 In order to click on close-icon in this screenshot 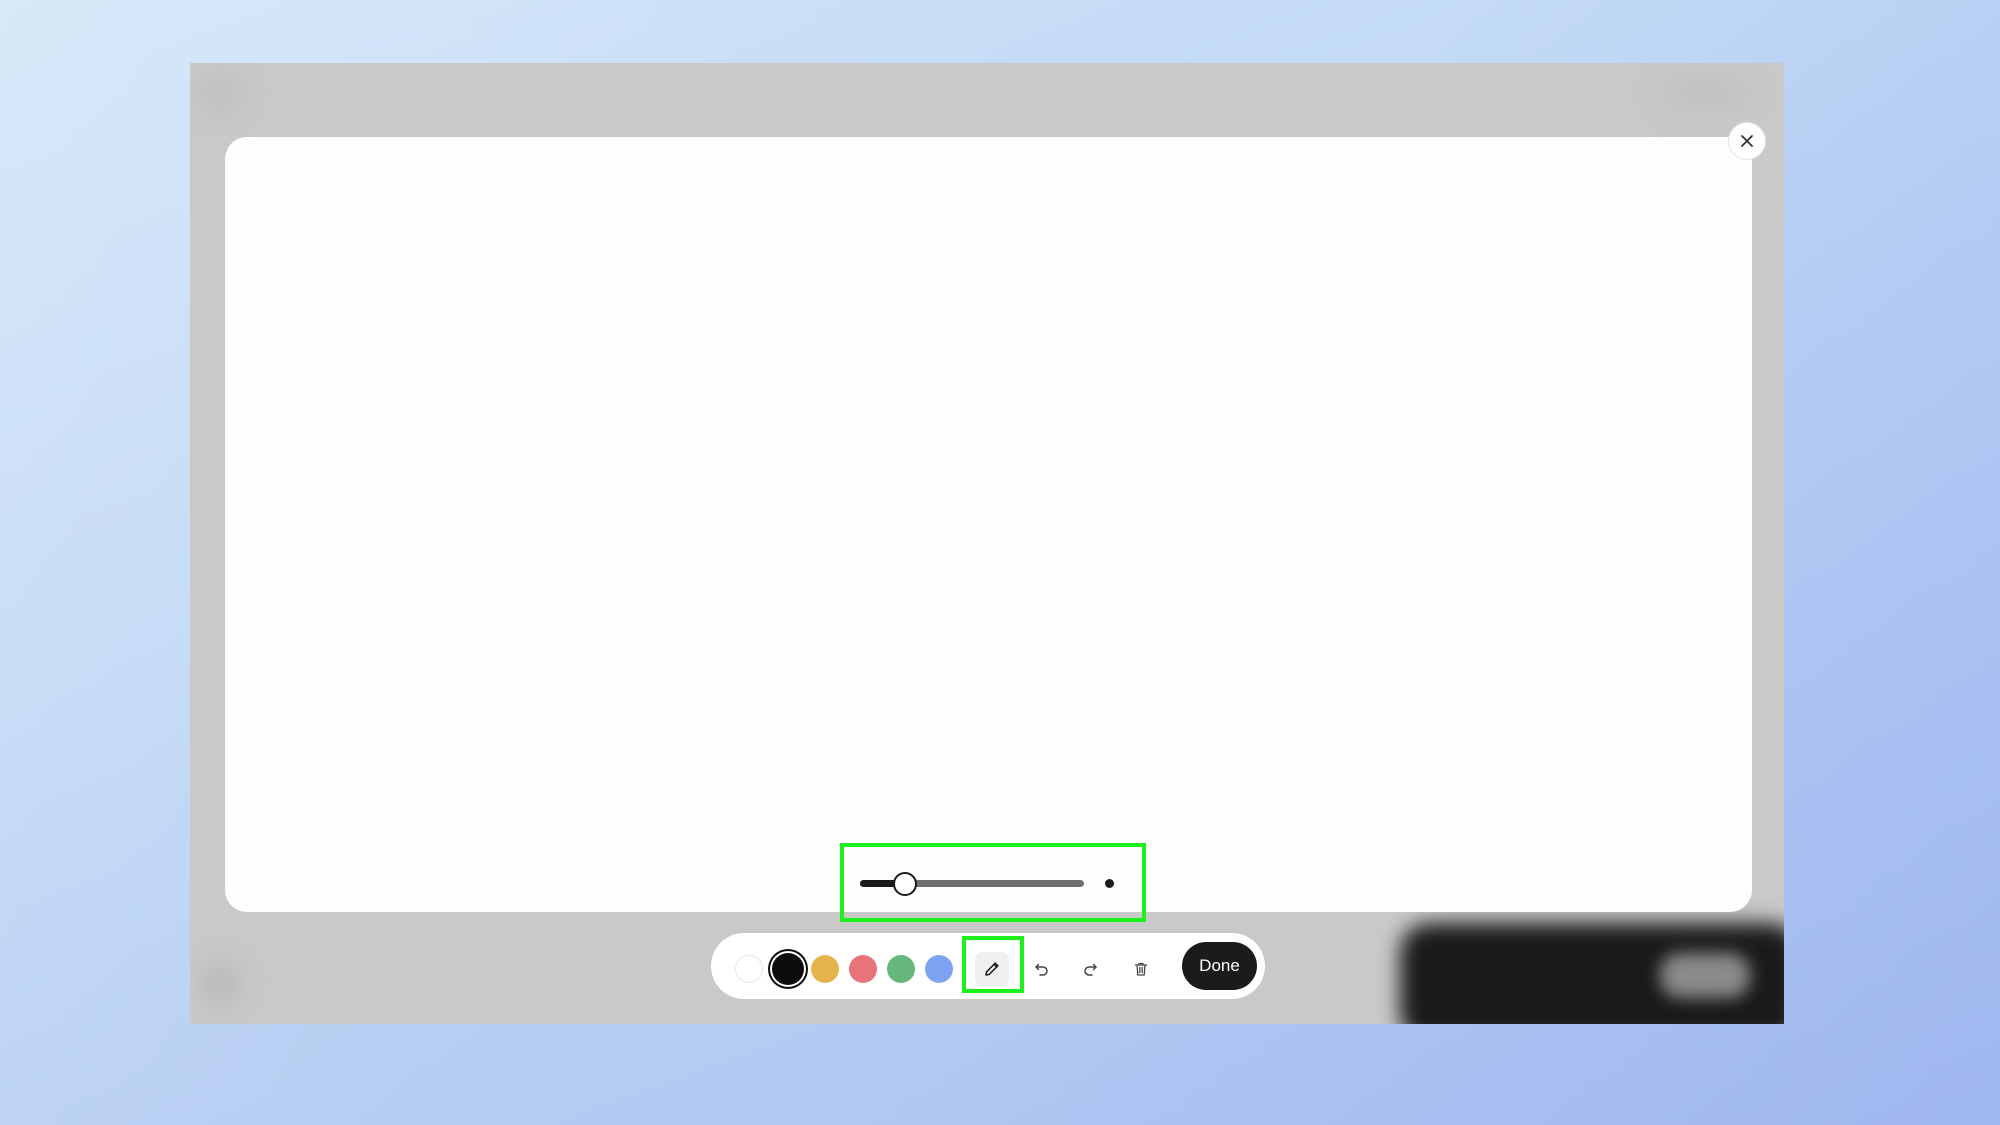, I will do `click(1747, 141)`.